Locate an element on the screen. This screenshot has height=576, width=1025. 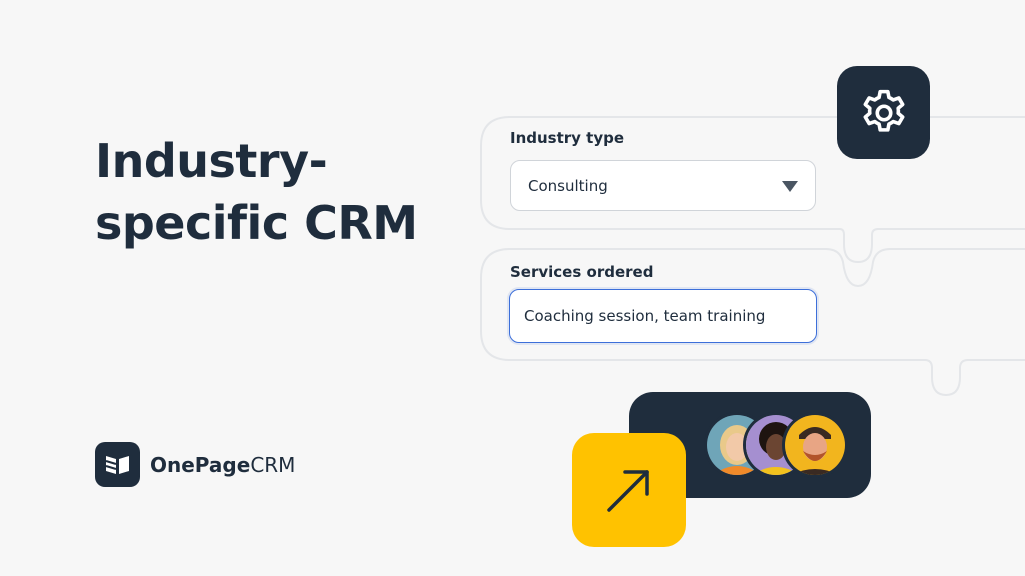
industry-type-value: Consulting is located at coordinates (568, 185).